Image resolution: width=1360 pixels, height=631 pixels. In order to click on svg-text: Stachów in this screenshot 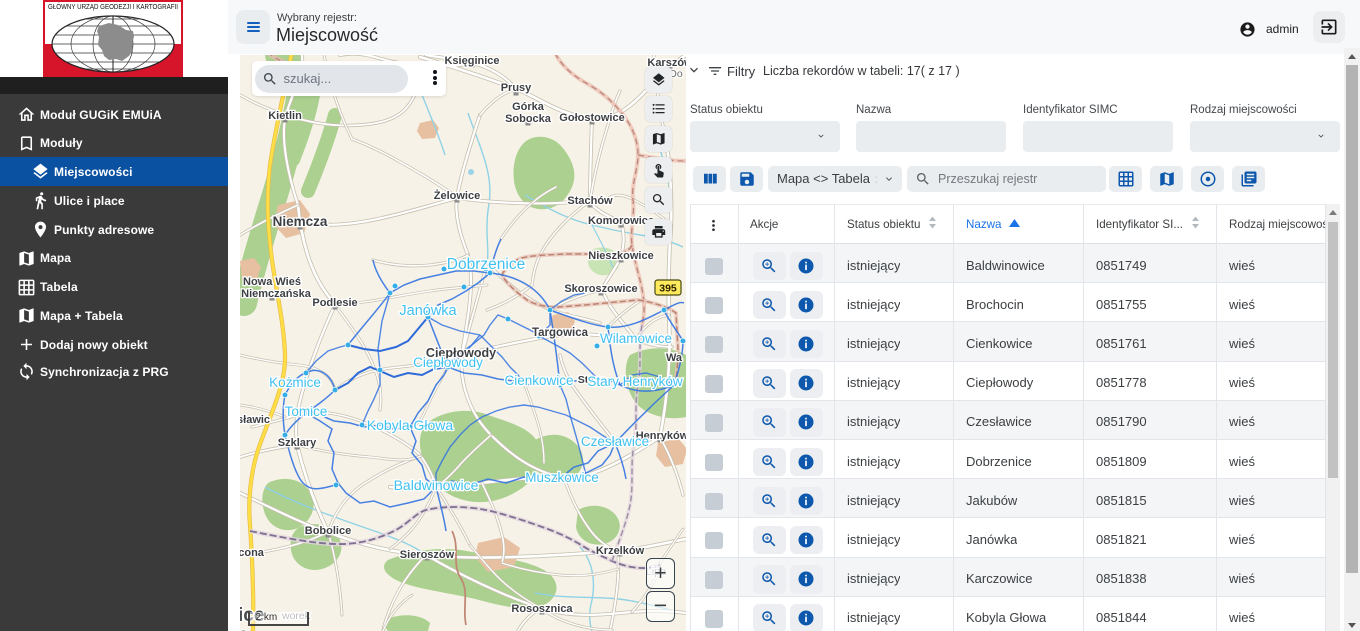, I will do `click(590, 201)`.